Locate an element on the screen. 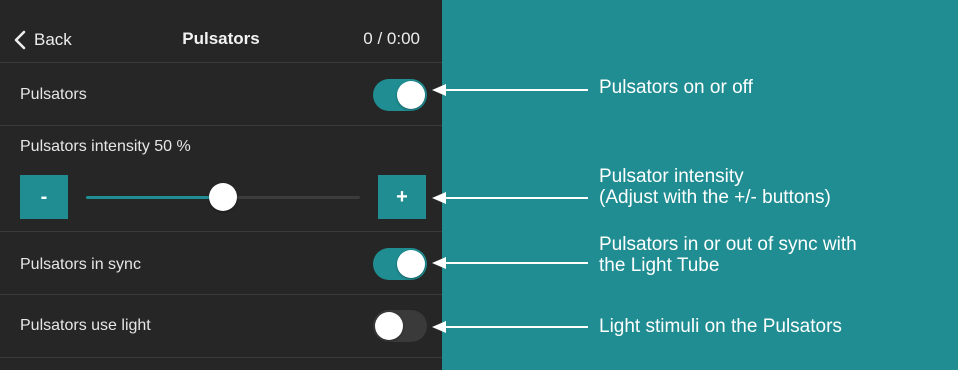 The width and height of the screenshot is (958, 370). intensity-decrease-button: - is located at coordinates (44, 197).